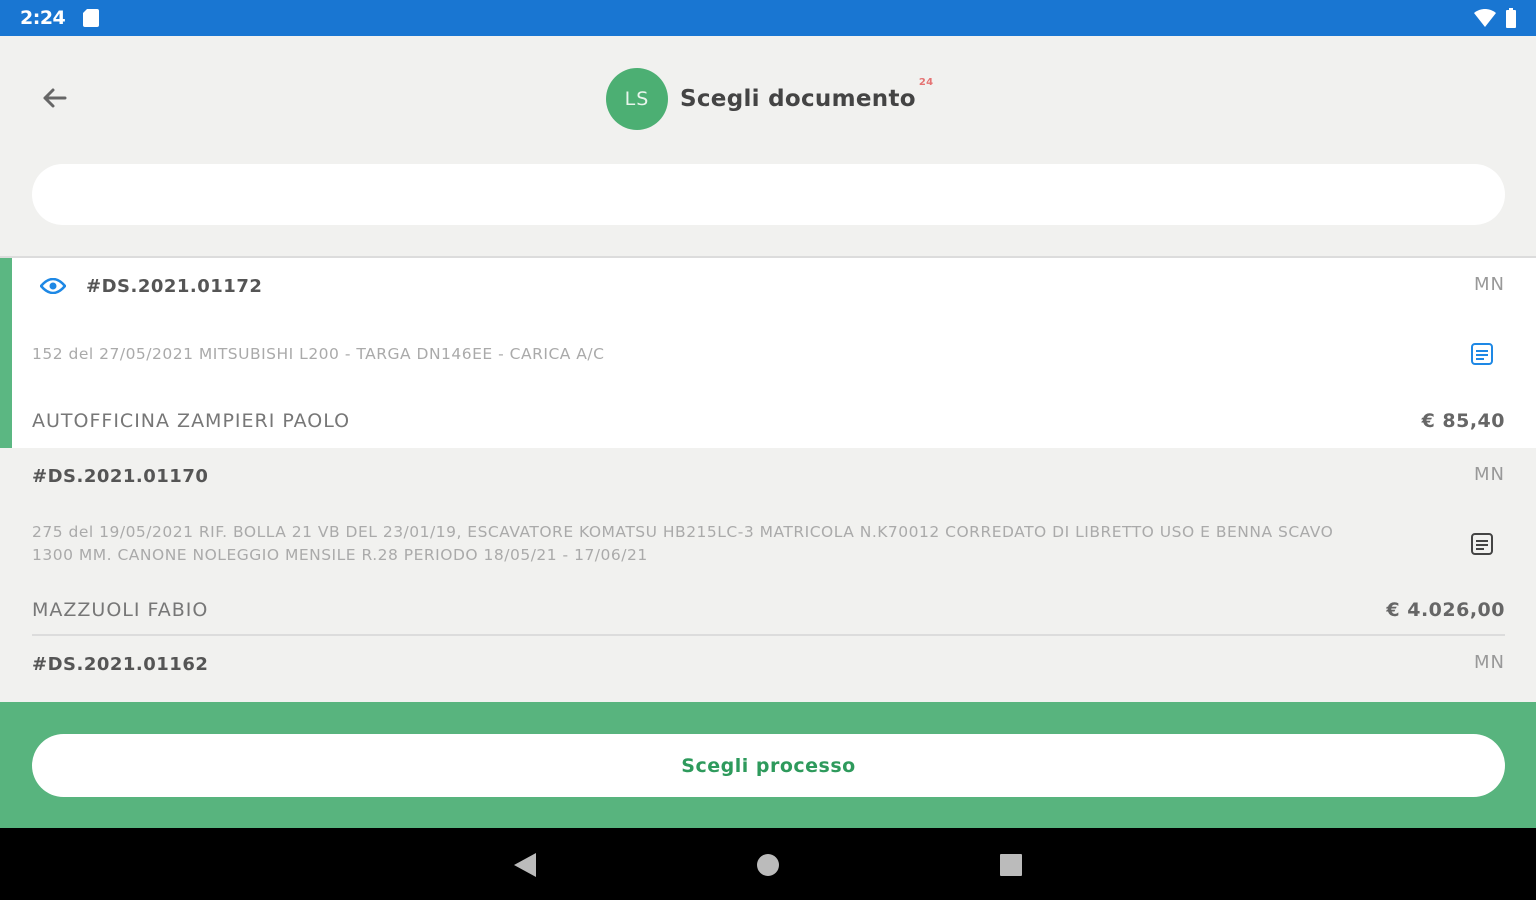 The width and height of the screenshot is (1536, 900). I want to click on choose-process-button: Scegli processo, so click(768, 765).